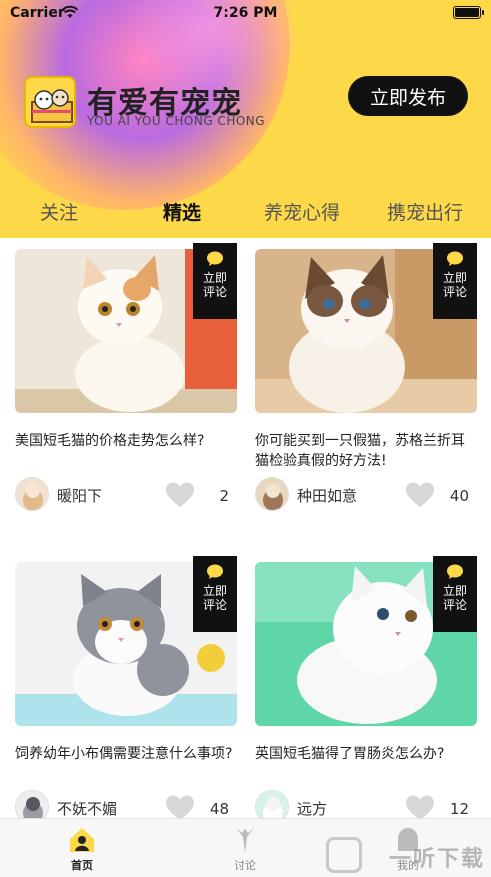 Image resolution: width=491 pixels, height=877 pixels. What do you see at coordinates (245, 212) in the screenshot?
I see `category-tabs: 关注 精选 养宠心得 携宠出行` at bounding box center [245, 212].